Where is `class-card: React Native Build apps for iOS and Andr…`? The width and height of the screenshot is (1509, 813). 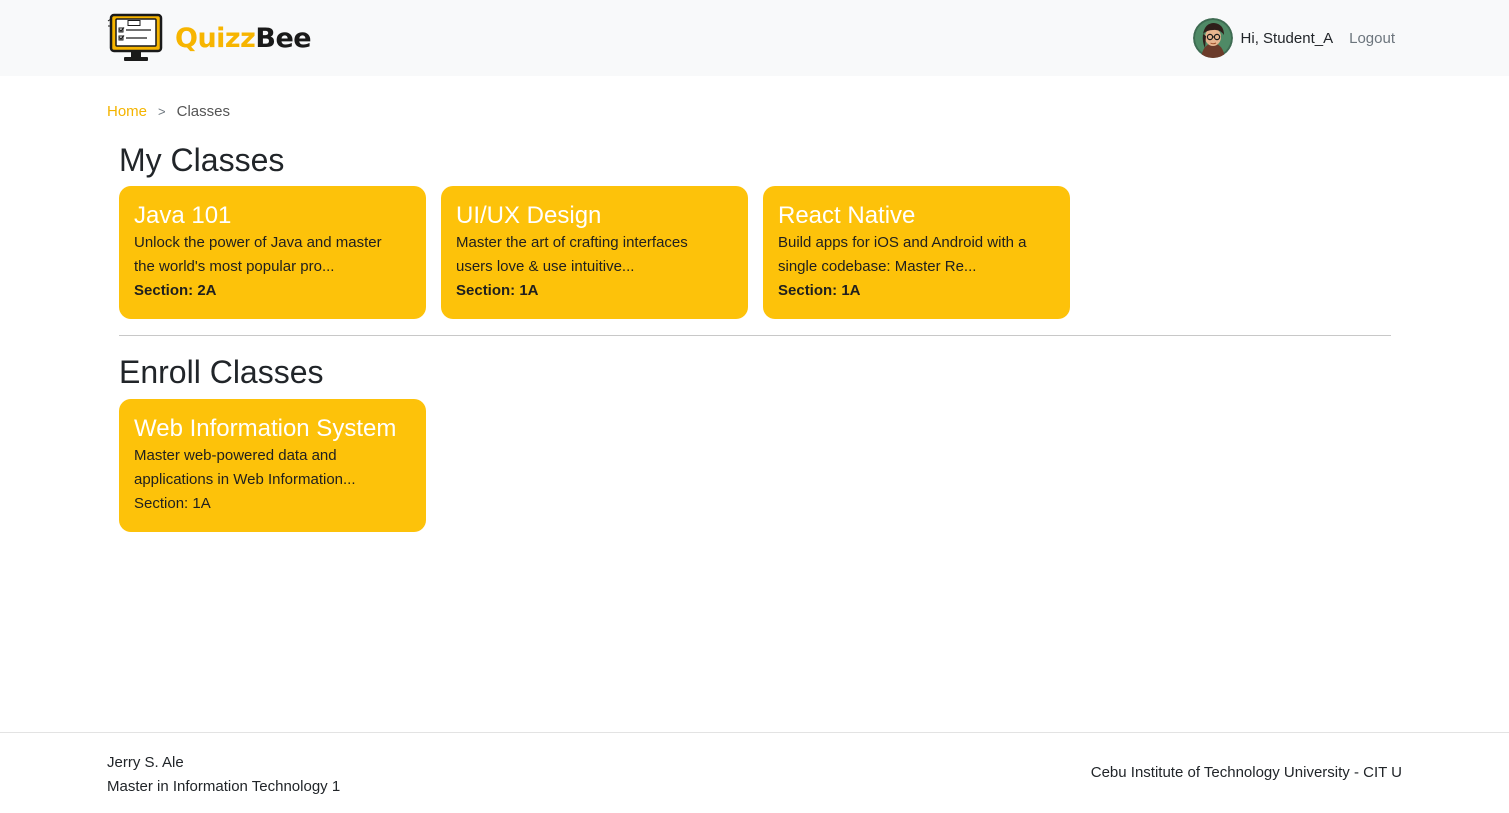
class-card: React Native Build apps for iOS and Andr… is located at coordinates (916, 252).